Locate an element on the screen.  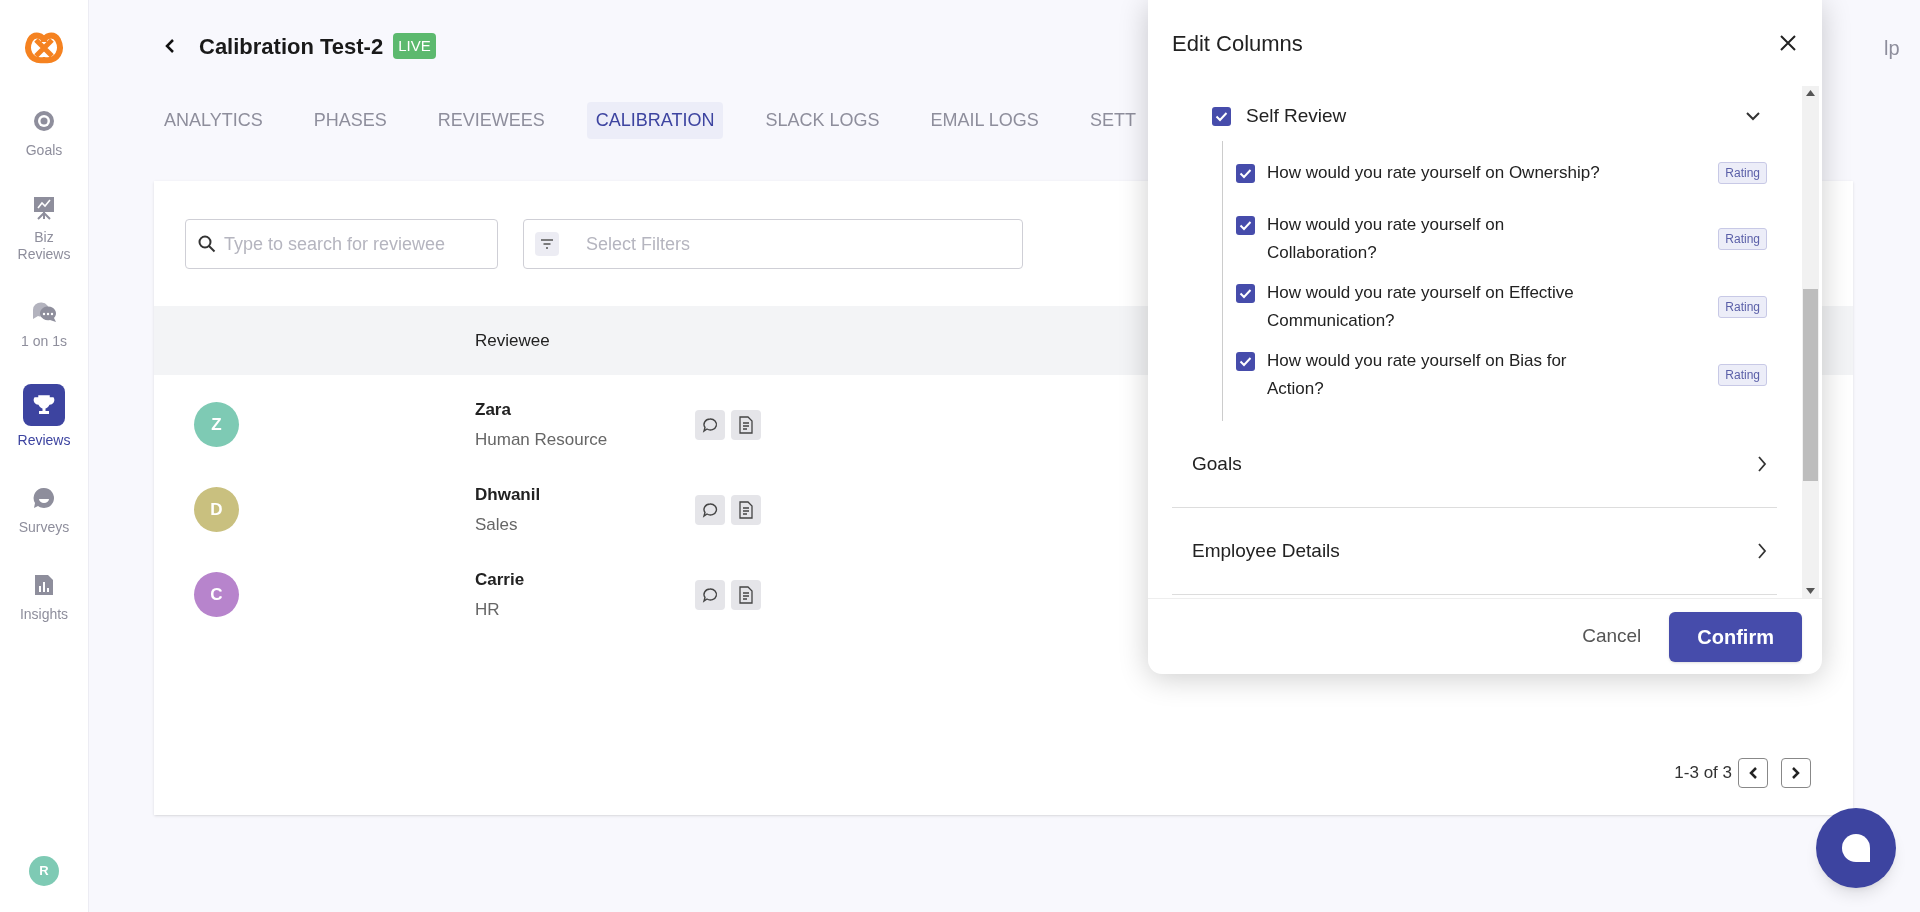
section-row: Goals is located at coordinates (1474, 464).